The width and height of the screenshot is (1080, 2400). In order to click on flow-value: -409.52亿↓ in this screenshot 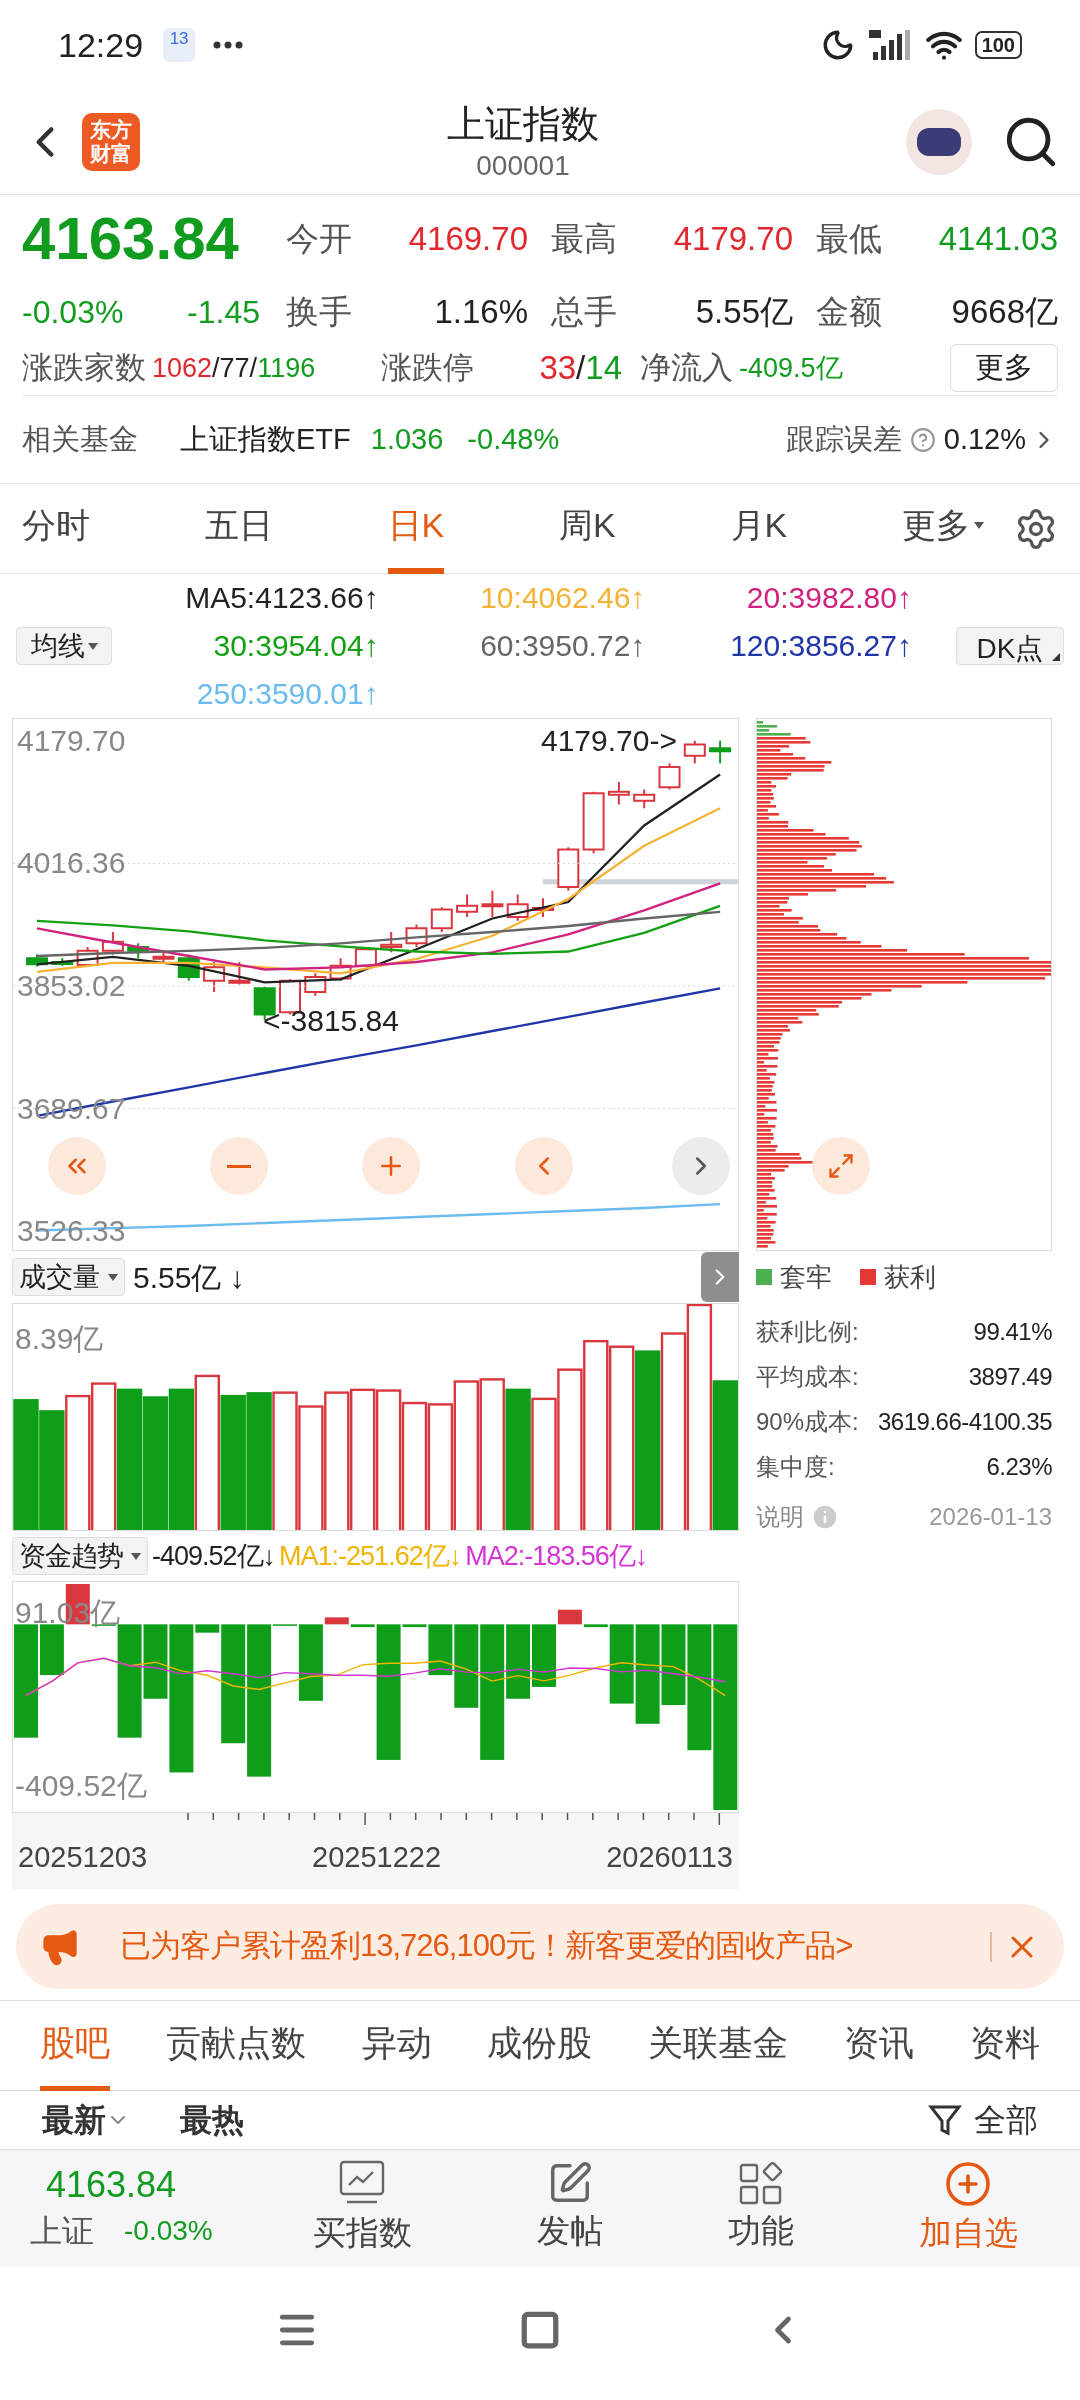, I will do `click(214, 1556)`.